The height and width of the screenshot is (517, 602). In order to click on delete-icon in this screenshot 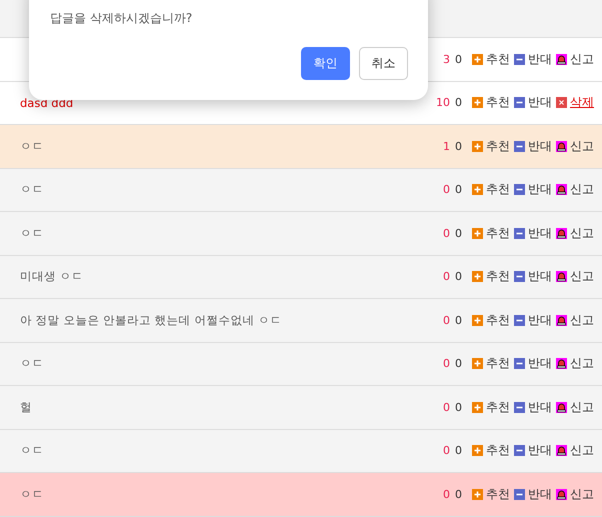, I will do `click(561, 102)`.